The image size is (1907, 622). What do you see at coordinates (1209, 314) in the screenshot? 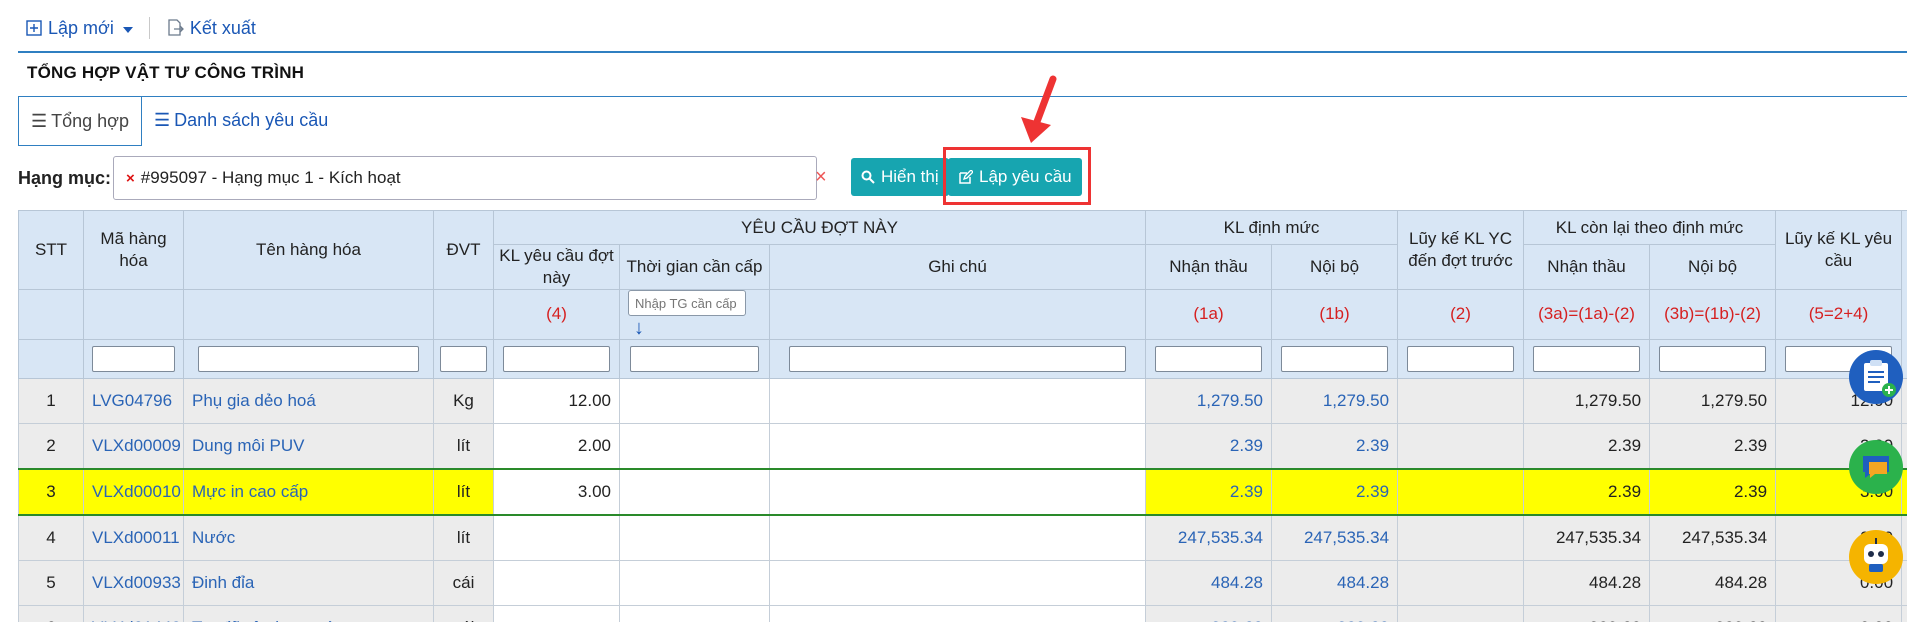
I see `code-contractor: (1a)` at bounding box center [1209, 314].